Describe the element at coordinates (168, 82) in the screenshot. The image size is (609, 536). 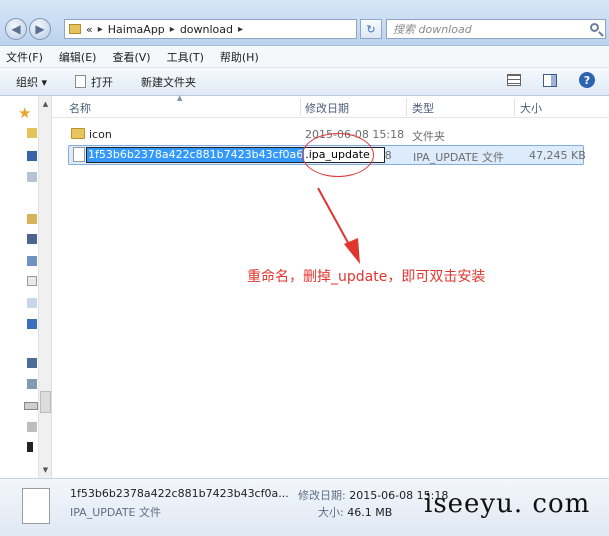
I see `new-folder-button: 新建文件夹` at that location.